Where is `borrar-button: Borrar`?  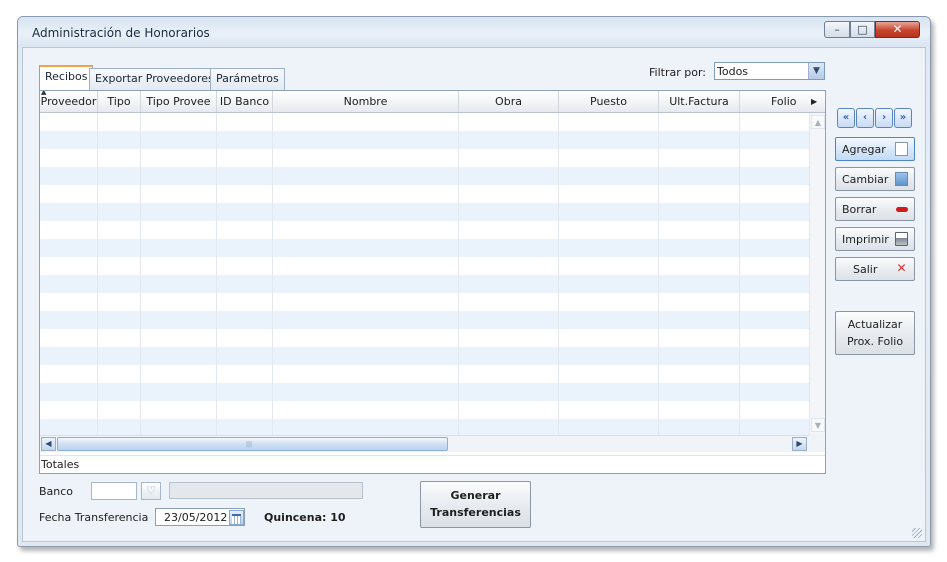
borrar-button: Borrar is located at coordinates (875, 209).